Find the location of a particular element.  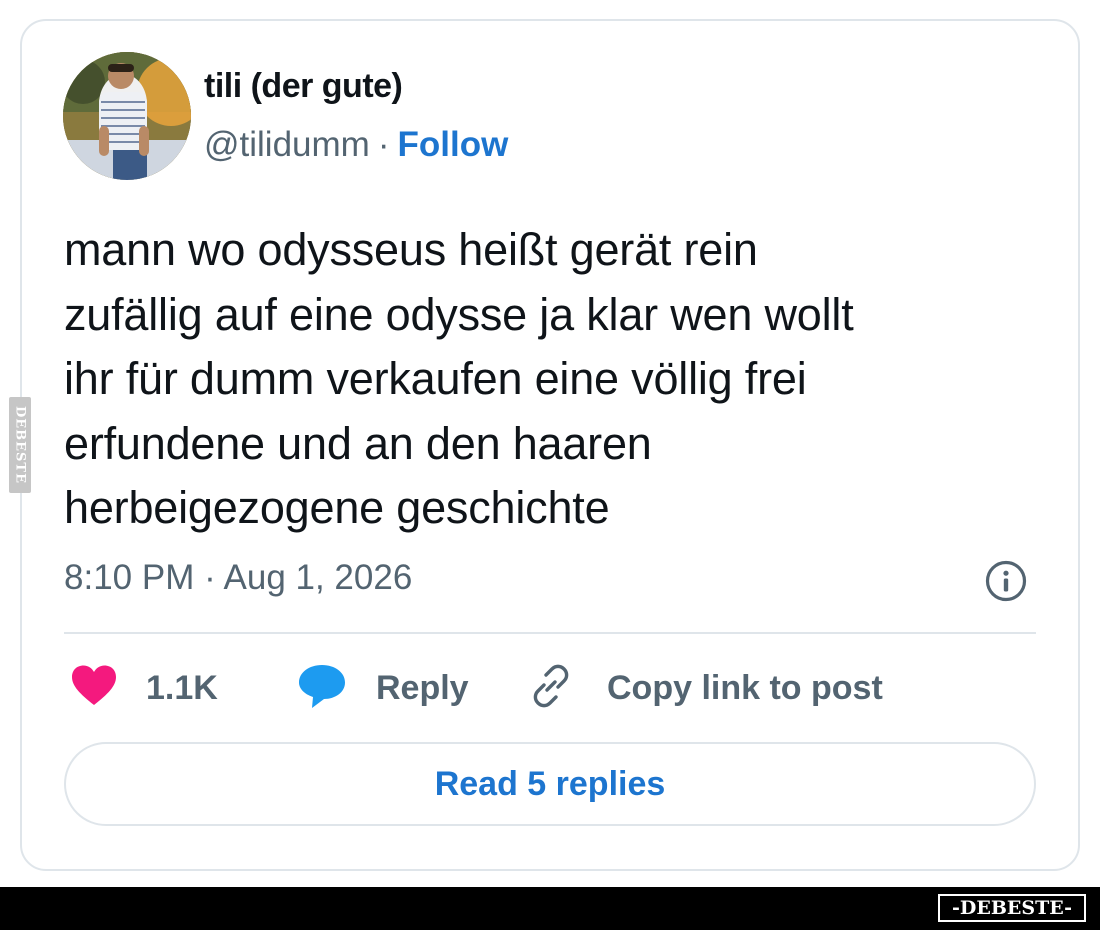

author-name: tili (der gute) is located at coordinates (303, 86).